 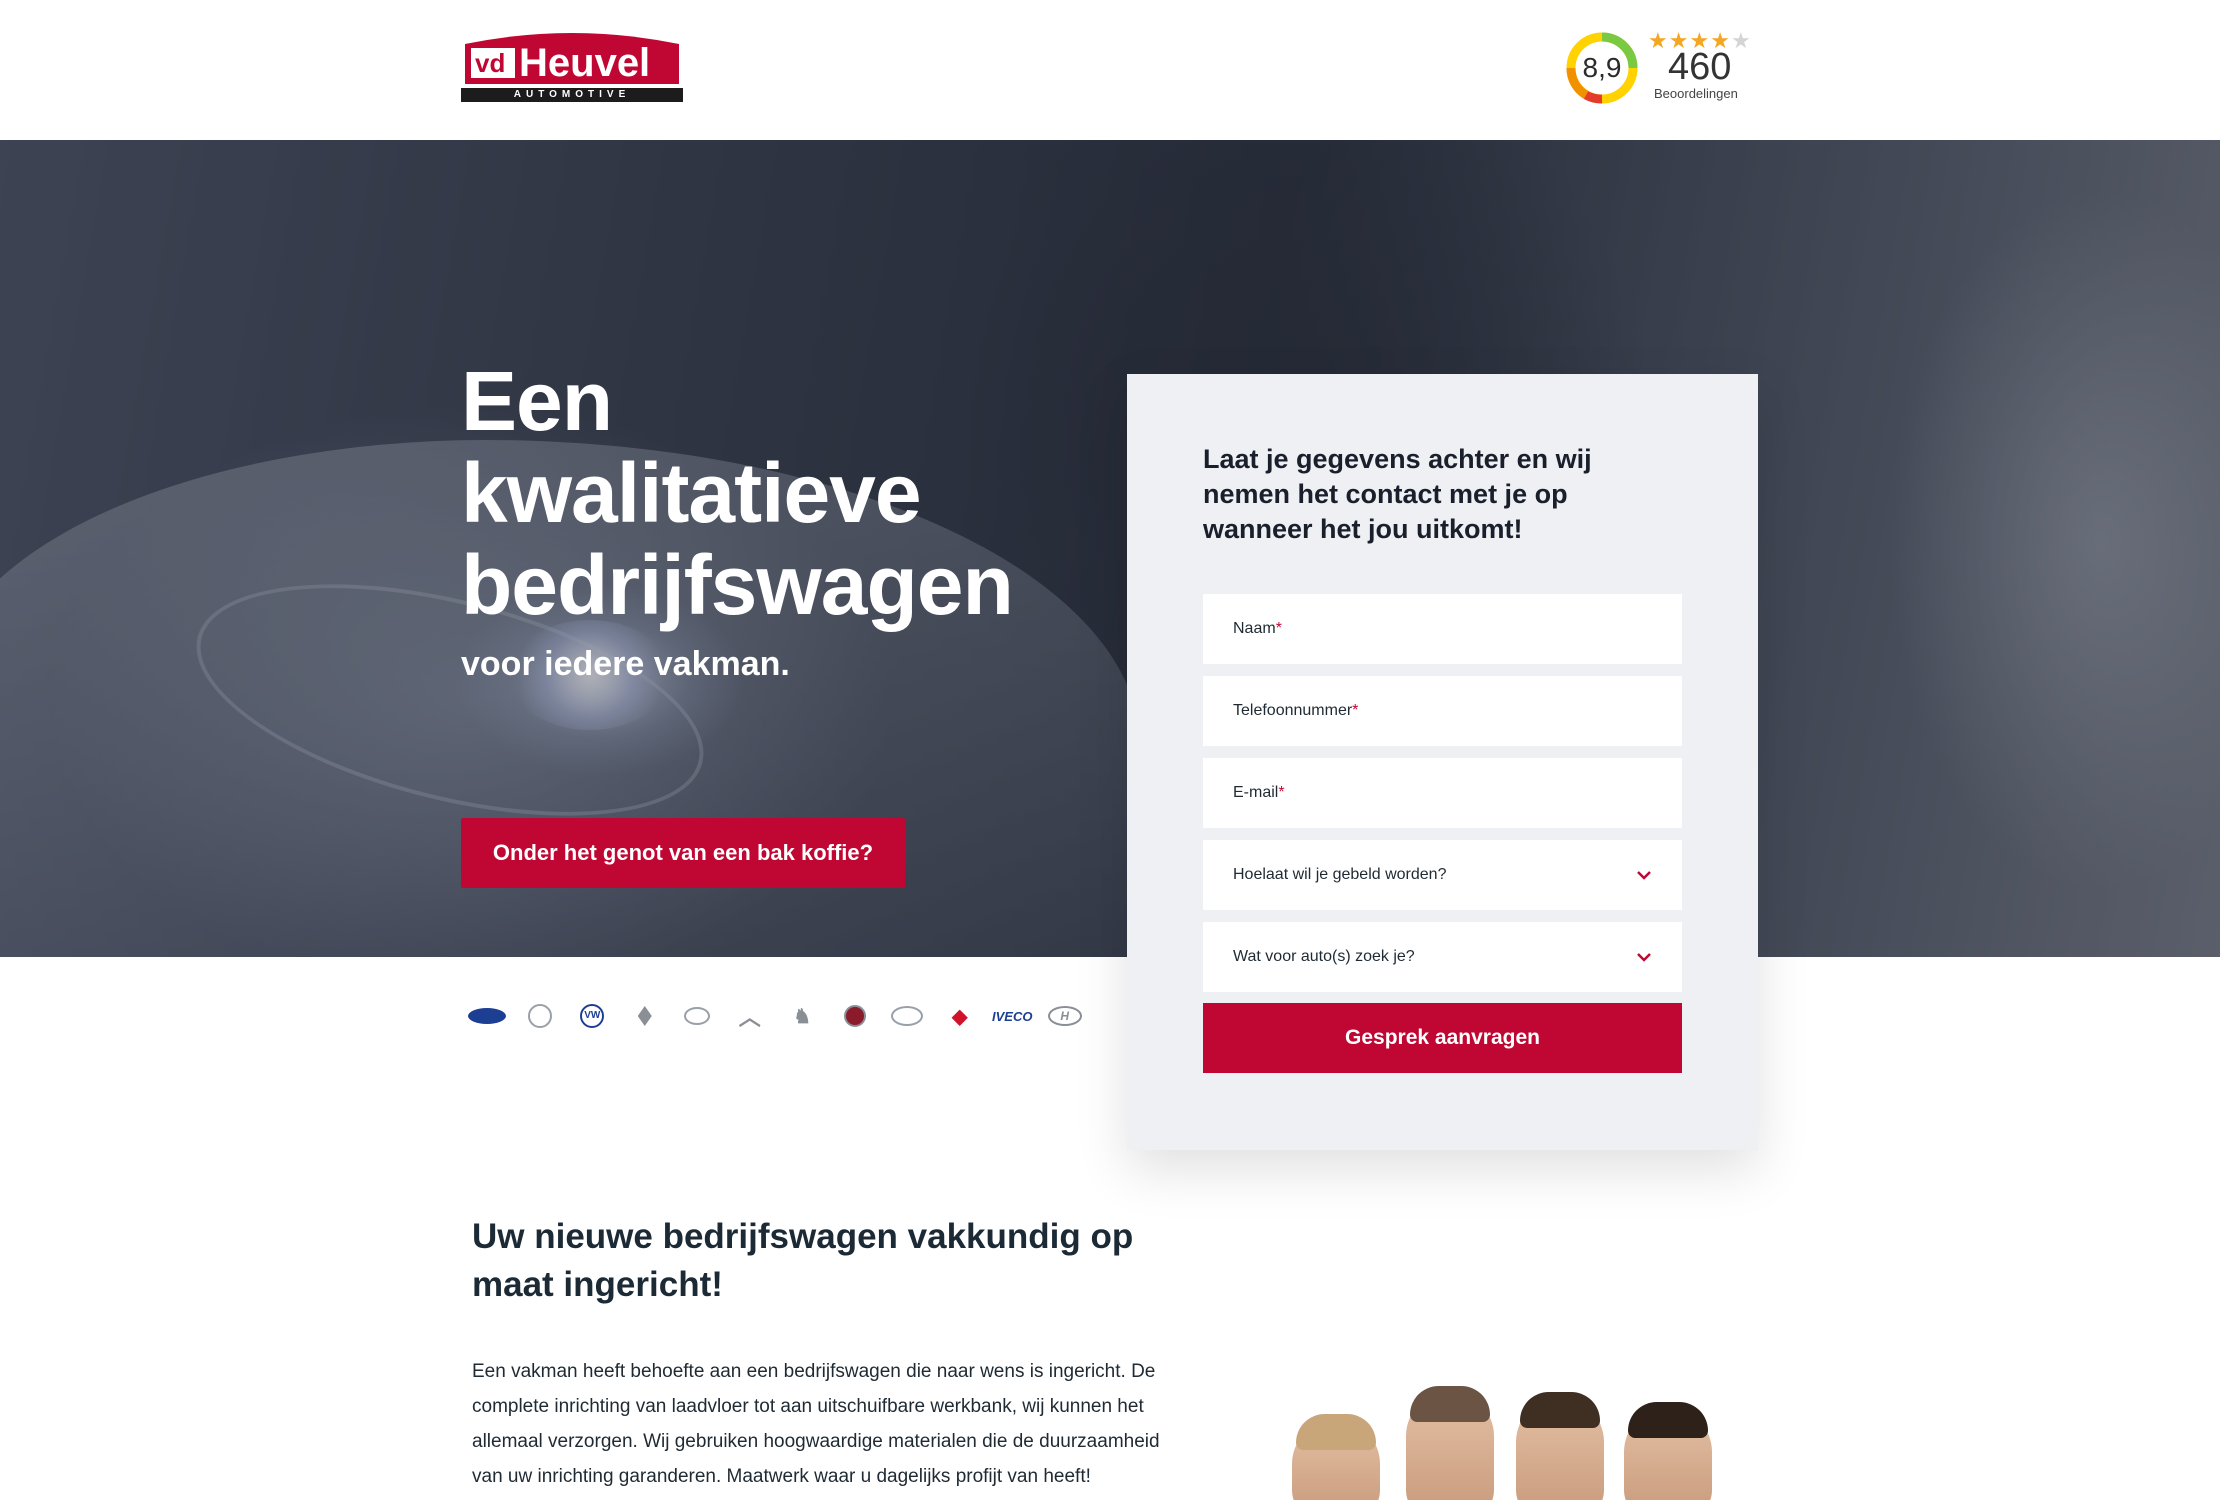 I want to click on fiat-logo-icon, so click(x=855, y=1016).